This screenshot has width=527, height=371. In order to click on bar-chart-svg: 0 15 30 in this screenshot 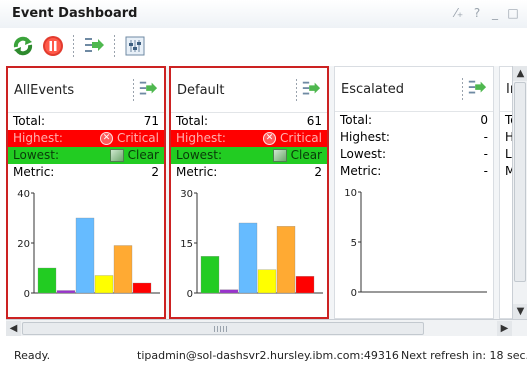, I will do `click(251, 244)`.